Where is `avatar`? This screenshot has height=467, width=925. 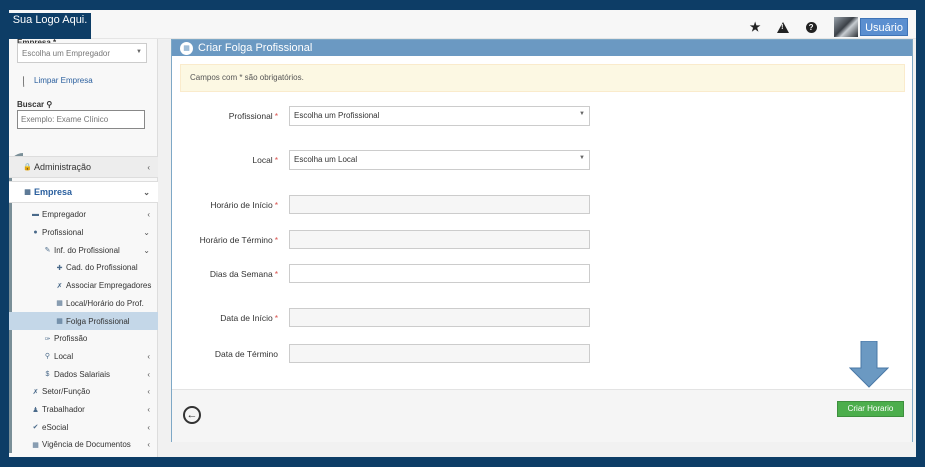
avatar is located at coordinates (846, 27).